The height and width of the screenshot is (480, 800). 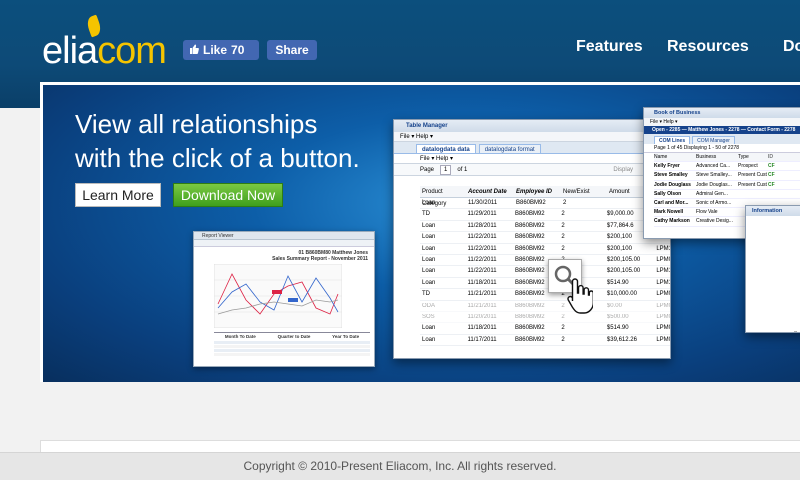 I want to click on table-row: Loan 11/17/2011 B860BM92 2 $39,612.26 LPM0, so click(x=545, y=341).